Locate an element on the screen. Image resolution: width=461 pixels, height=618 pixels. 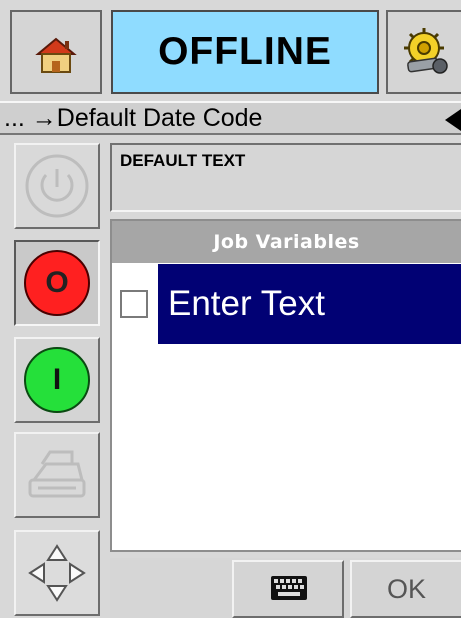
default-text-label: DEFAULT TEXT is located at coordinates (183, 160).